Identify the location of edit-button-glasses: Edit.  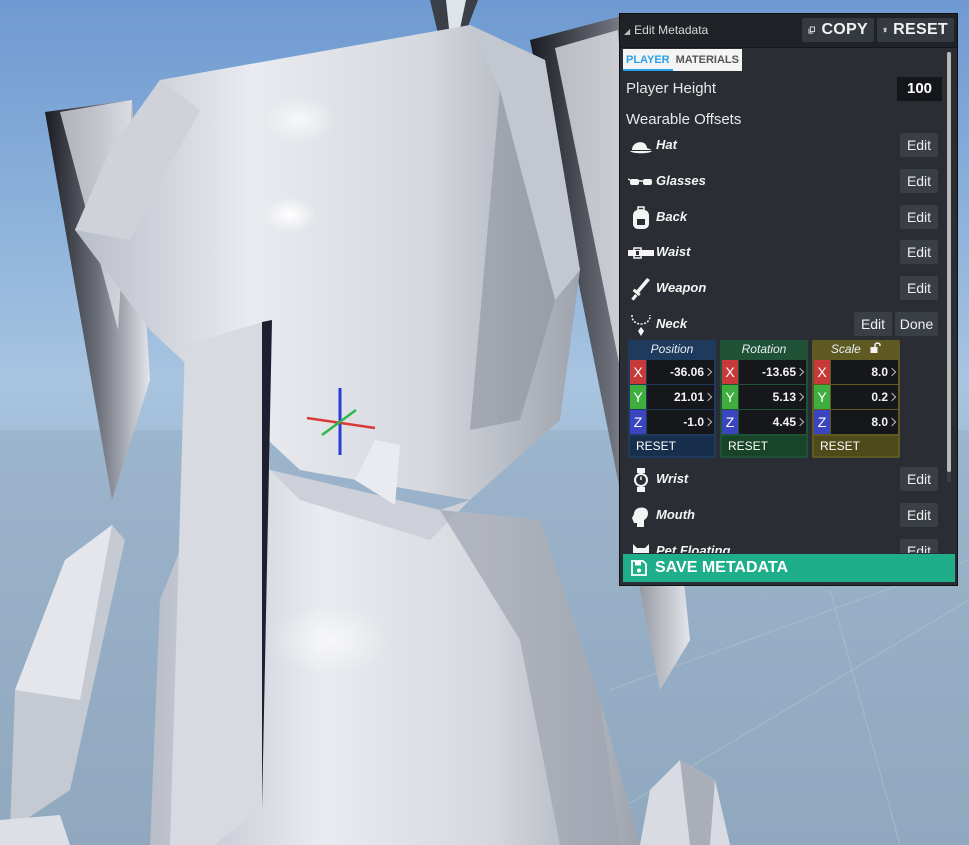
(919, 181).